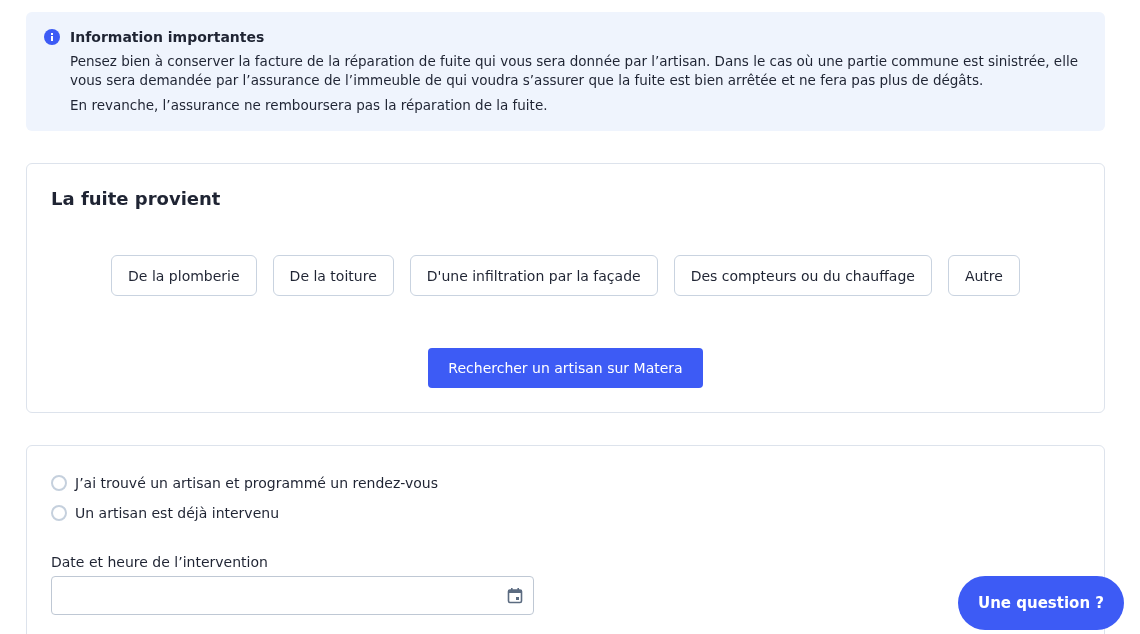 The height and width of the screenshot is (634, 1140). What do you see at coordinates (292, 595) in the screenshot?
I see `date-input-field` at bounding box center [292, 595].